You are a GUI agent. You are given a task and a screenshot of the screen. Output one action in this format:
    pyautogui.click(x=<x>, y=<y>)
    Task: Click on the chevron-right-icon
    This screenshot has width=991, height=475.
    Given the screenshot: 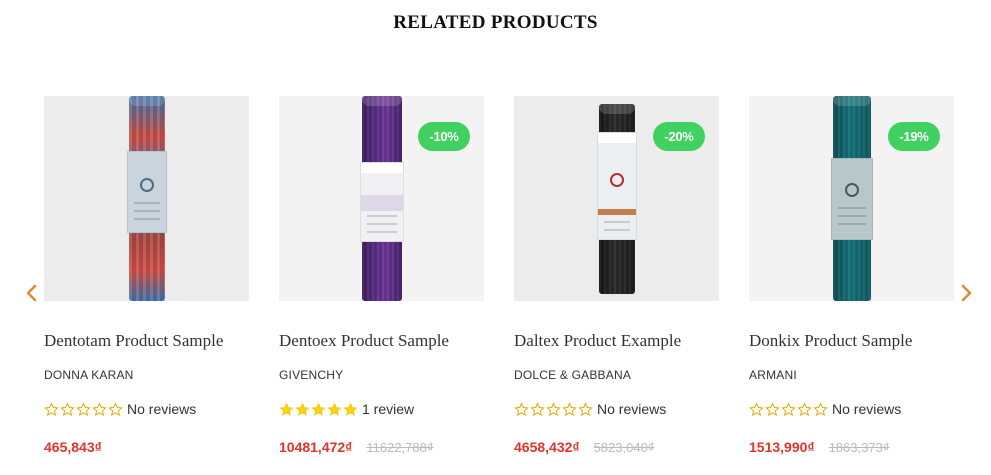 What is the action you would take?
    pyautogui.click(x=966, y=293)
    